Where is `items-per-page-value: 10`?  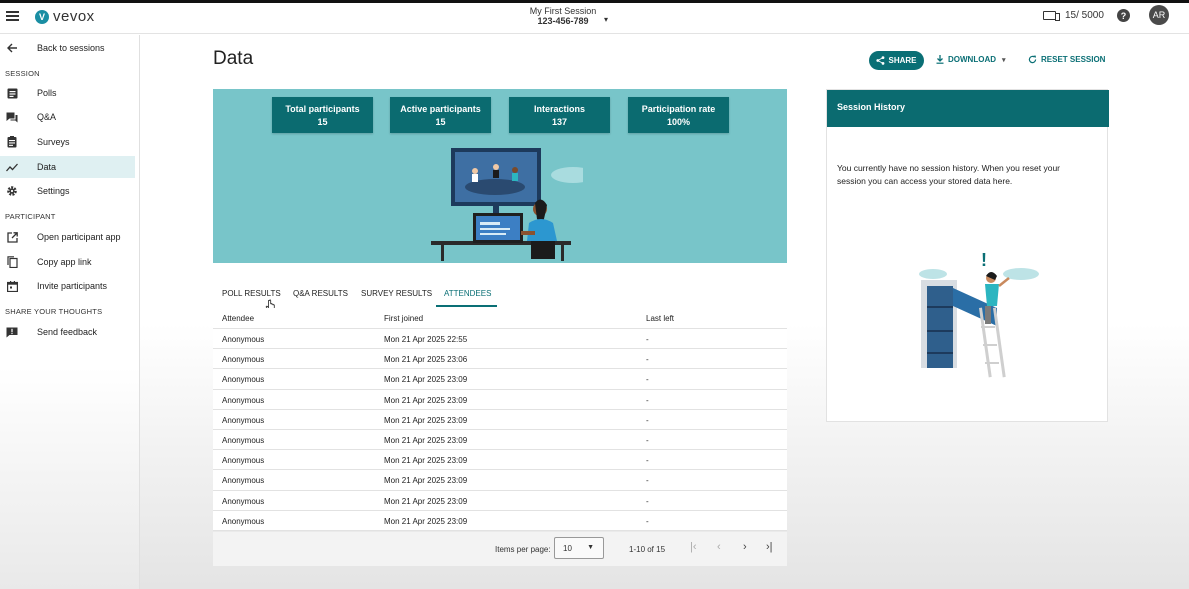 items-per-page-value: 10 is located at coordinates (567, 548).